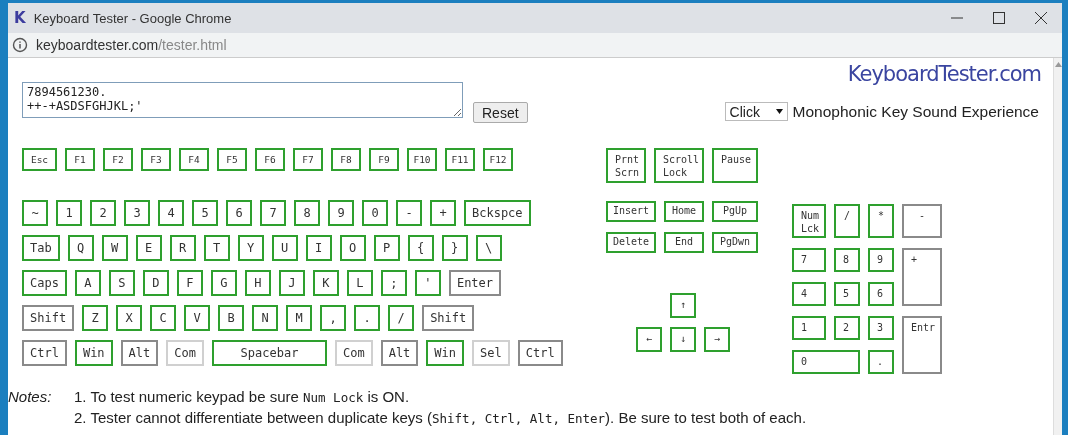 This screenshot has width=1068, height=435. Describe the element at coordinates (779, 111) in the screenshot. I see `caret-icon` at that location.